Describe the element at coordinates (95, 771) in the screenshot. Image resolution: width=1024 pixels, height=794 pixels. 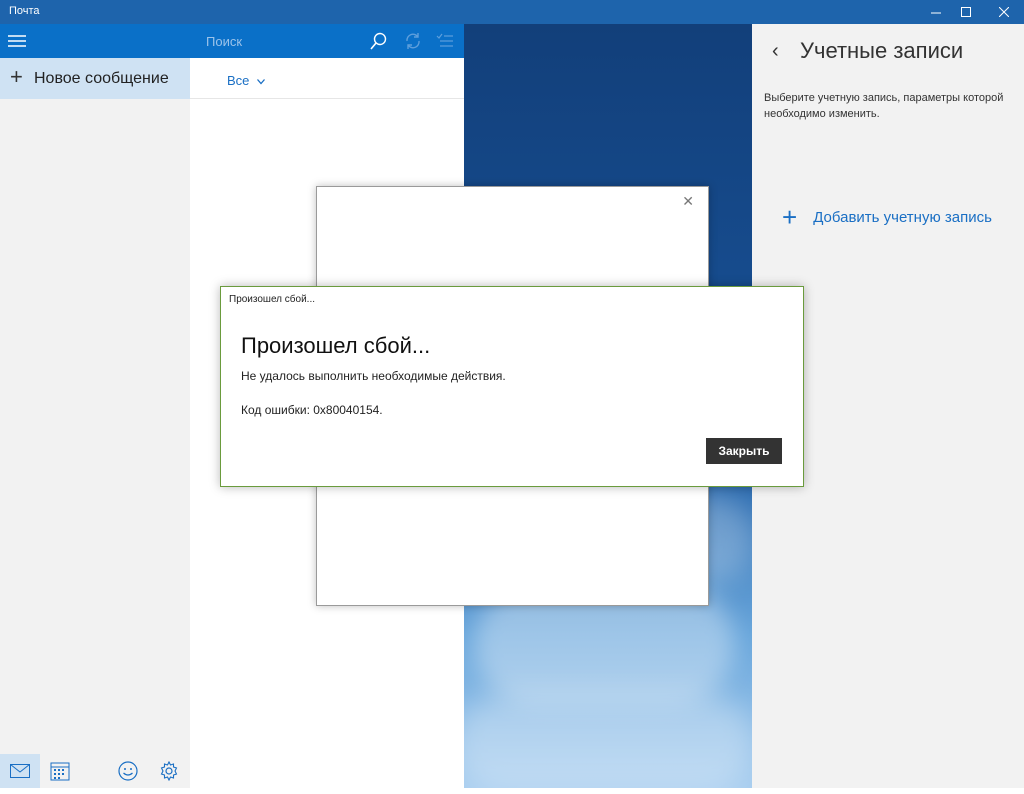
I see `nav-bottom-bar` at that location.